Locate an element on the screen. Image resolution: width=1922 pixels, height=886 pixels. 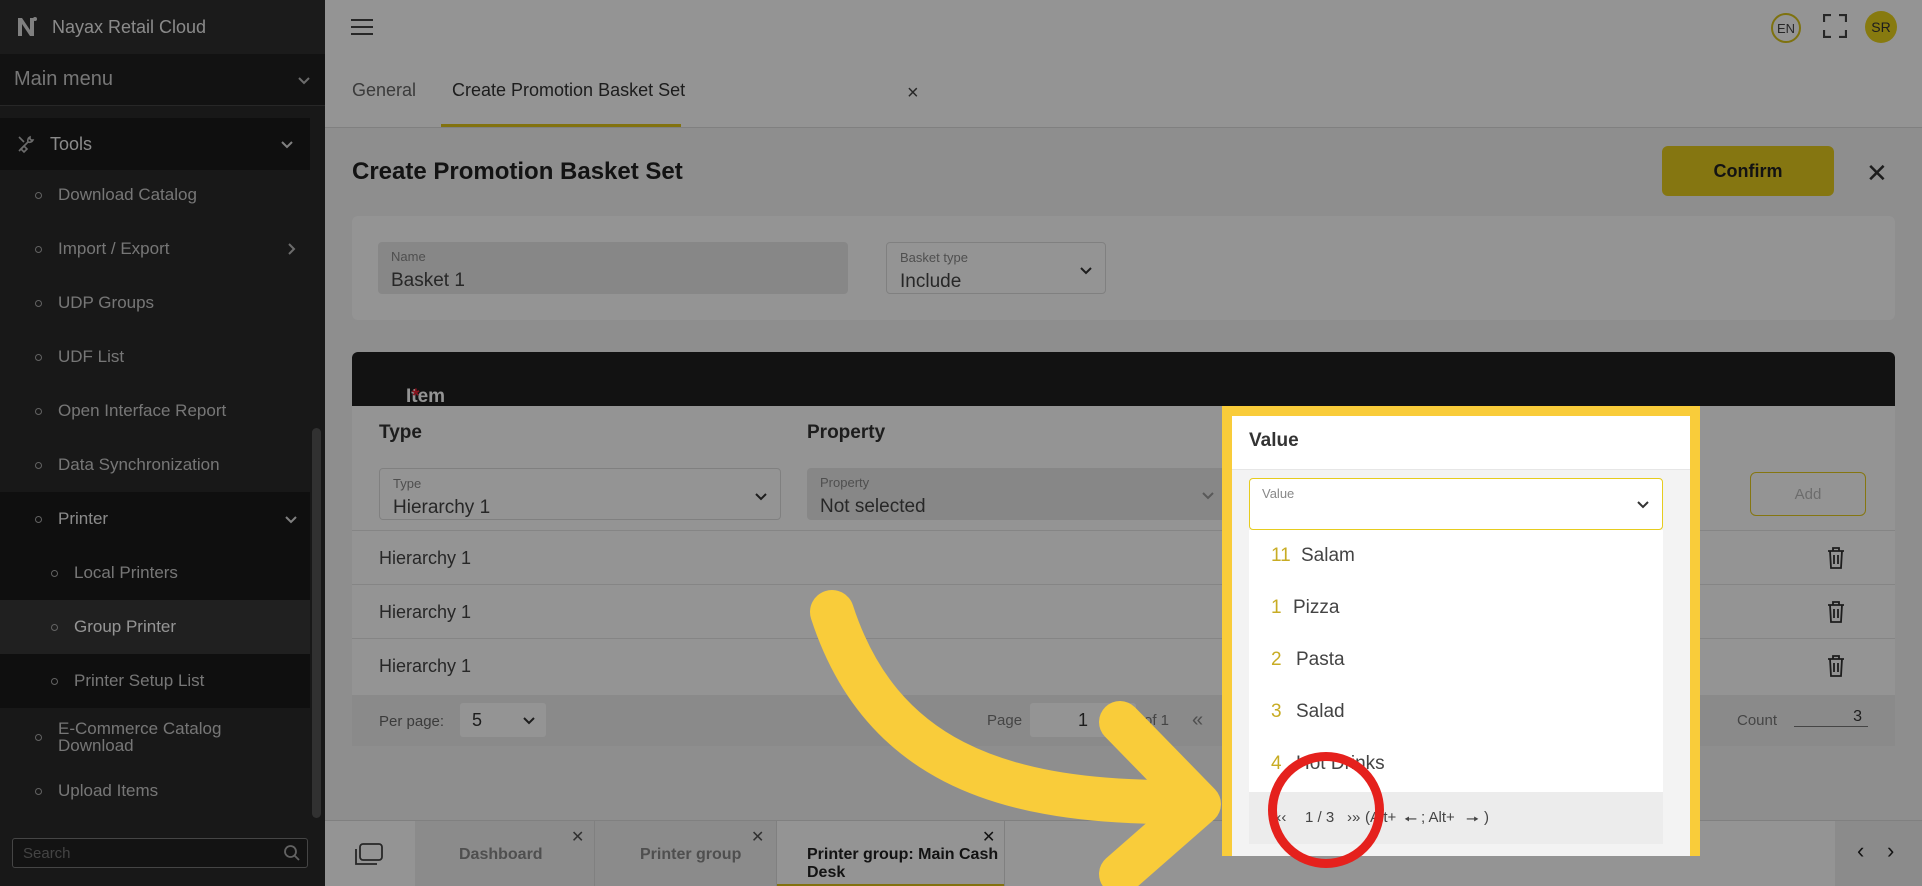
dropdown-option: 3 Salad is located at coordinates (1456, 712).